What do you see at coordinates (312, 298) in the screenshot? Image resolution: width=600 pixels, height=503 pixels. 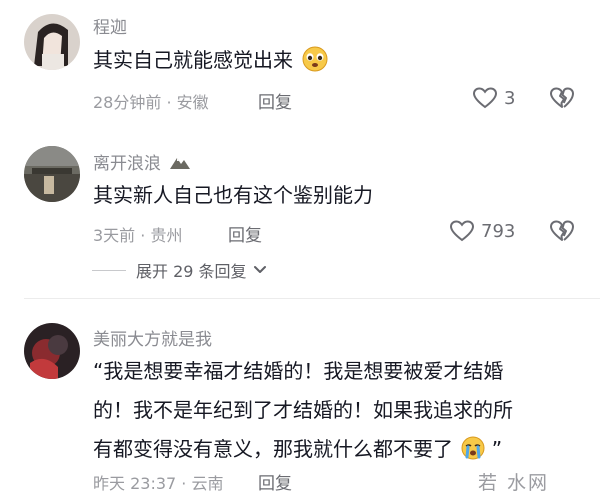 I see `section-divider` at bounding box center [312, 298].